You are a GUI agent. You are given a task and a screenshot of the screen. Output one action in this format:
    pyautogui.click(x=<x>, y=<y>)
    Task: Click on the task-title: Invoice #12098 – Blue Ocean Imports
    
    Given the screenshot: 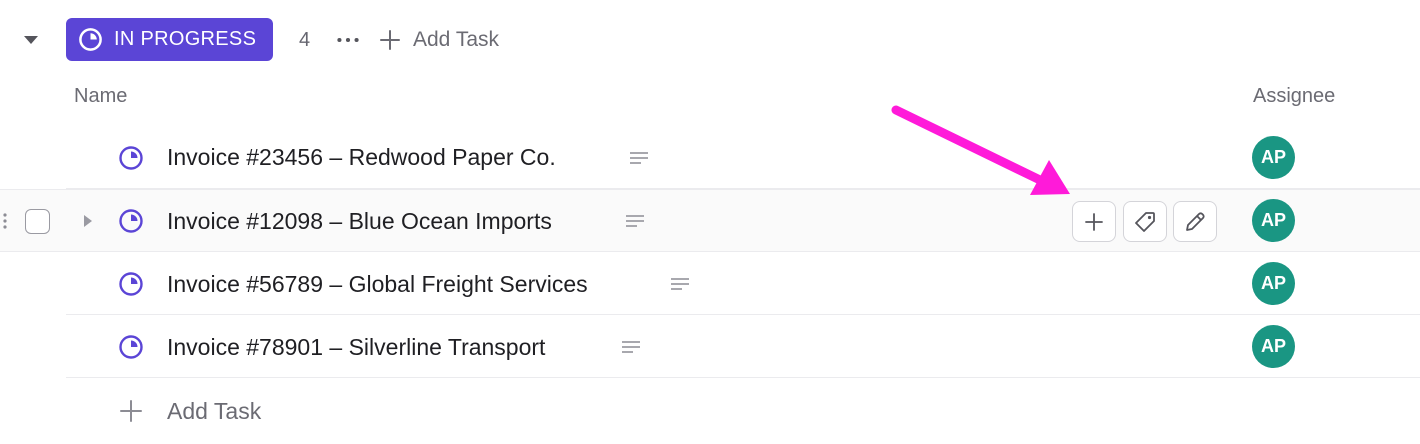 What is the action you would take?
    pyautogui.click(x=359, y=221)
    